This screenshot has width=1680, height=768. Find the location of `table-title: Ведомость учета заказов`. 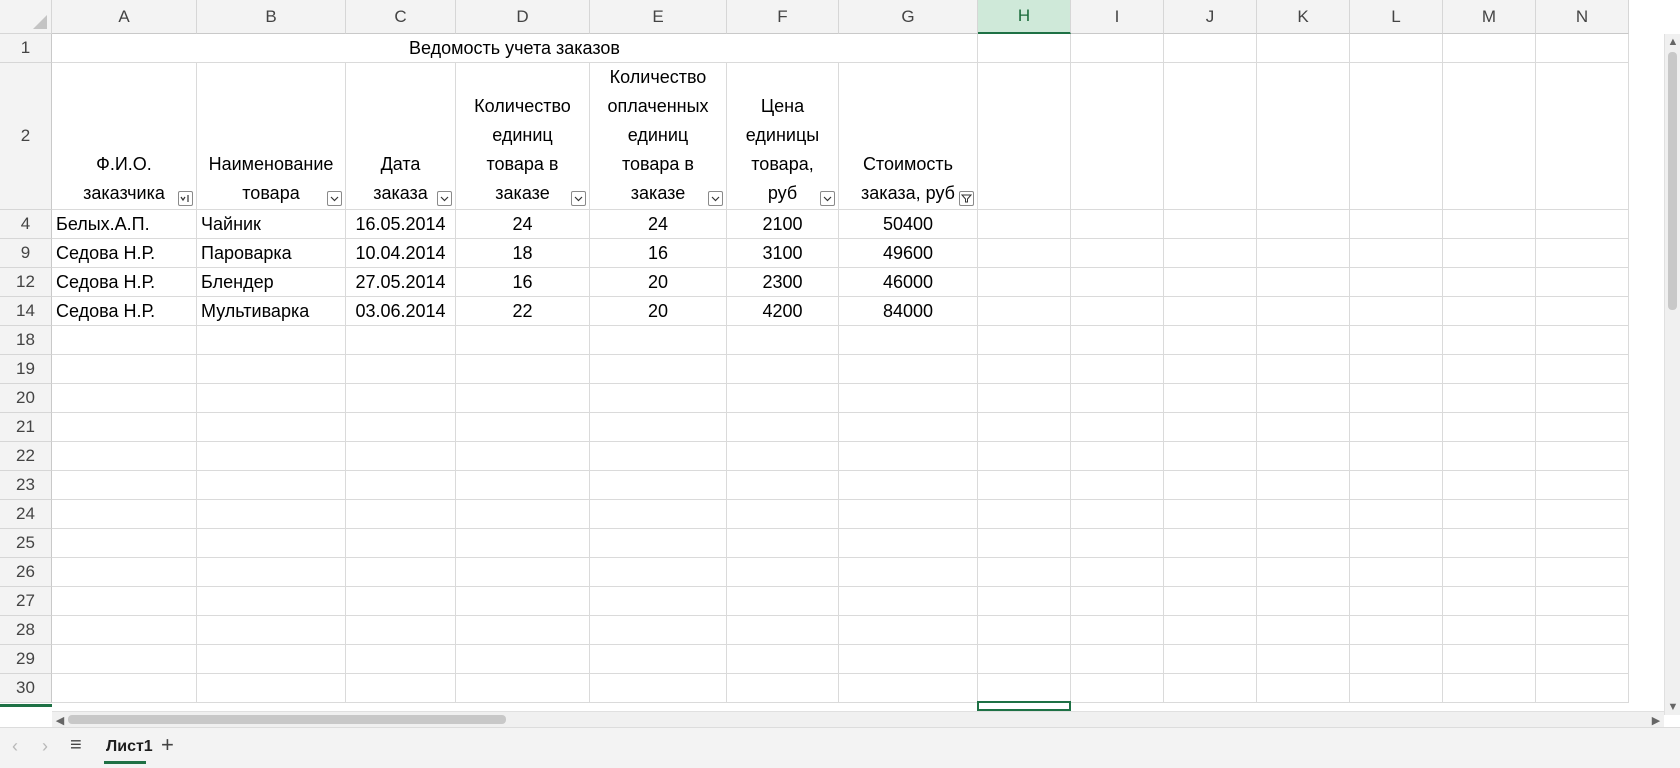

table-title: Ведомость учета заказов is located at coordinates (515, 48).